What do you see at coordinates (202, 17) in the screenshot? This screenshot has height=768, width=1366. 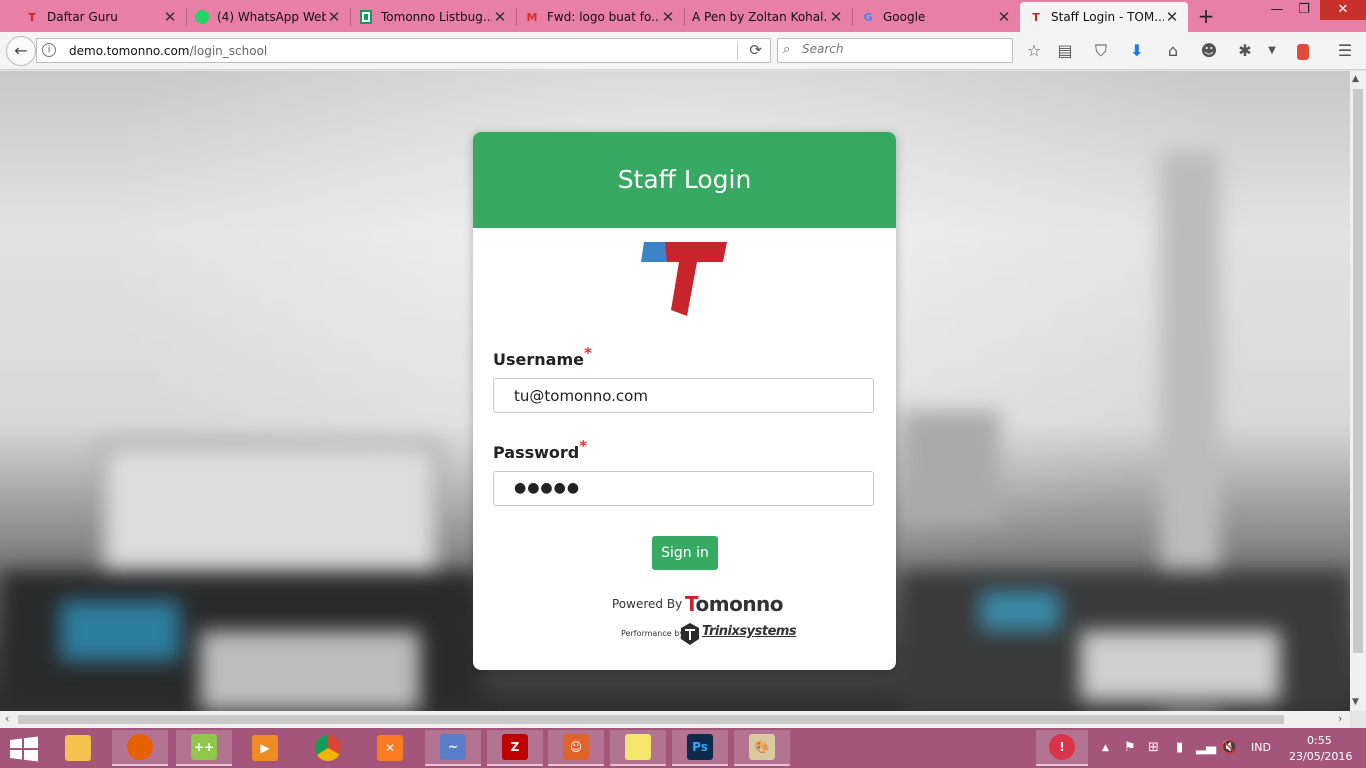 I see `whatsapp-icon` at bounding box center [202, 17].